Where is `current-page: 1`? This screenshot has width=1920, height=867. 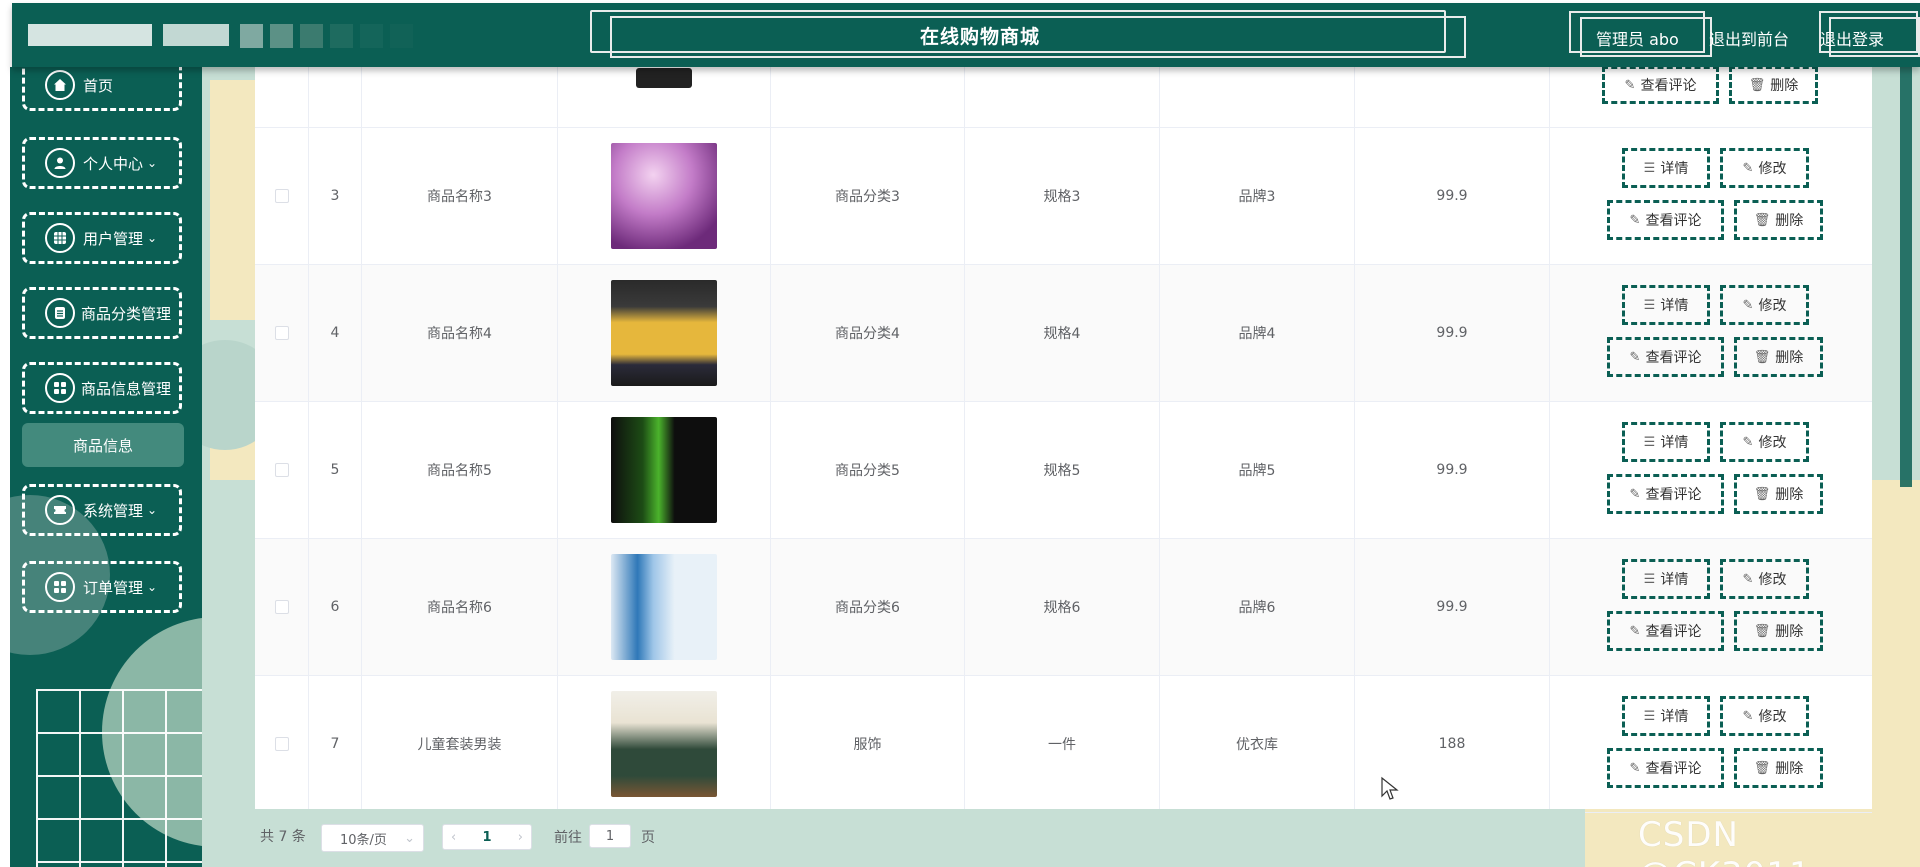 current-page: 1 is located at coordinates (486, 837).